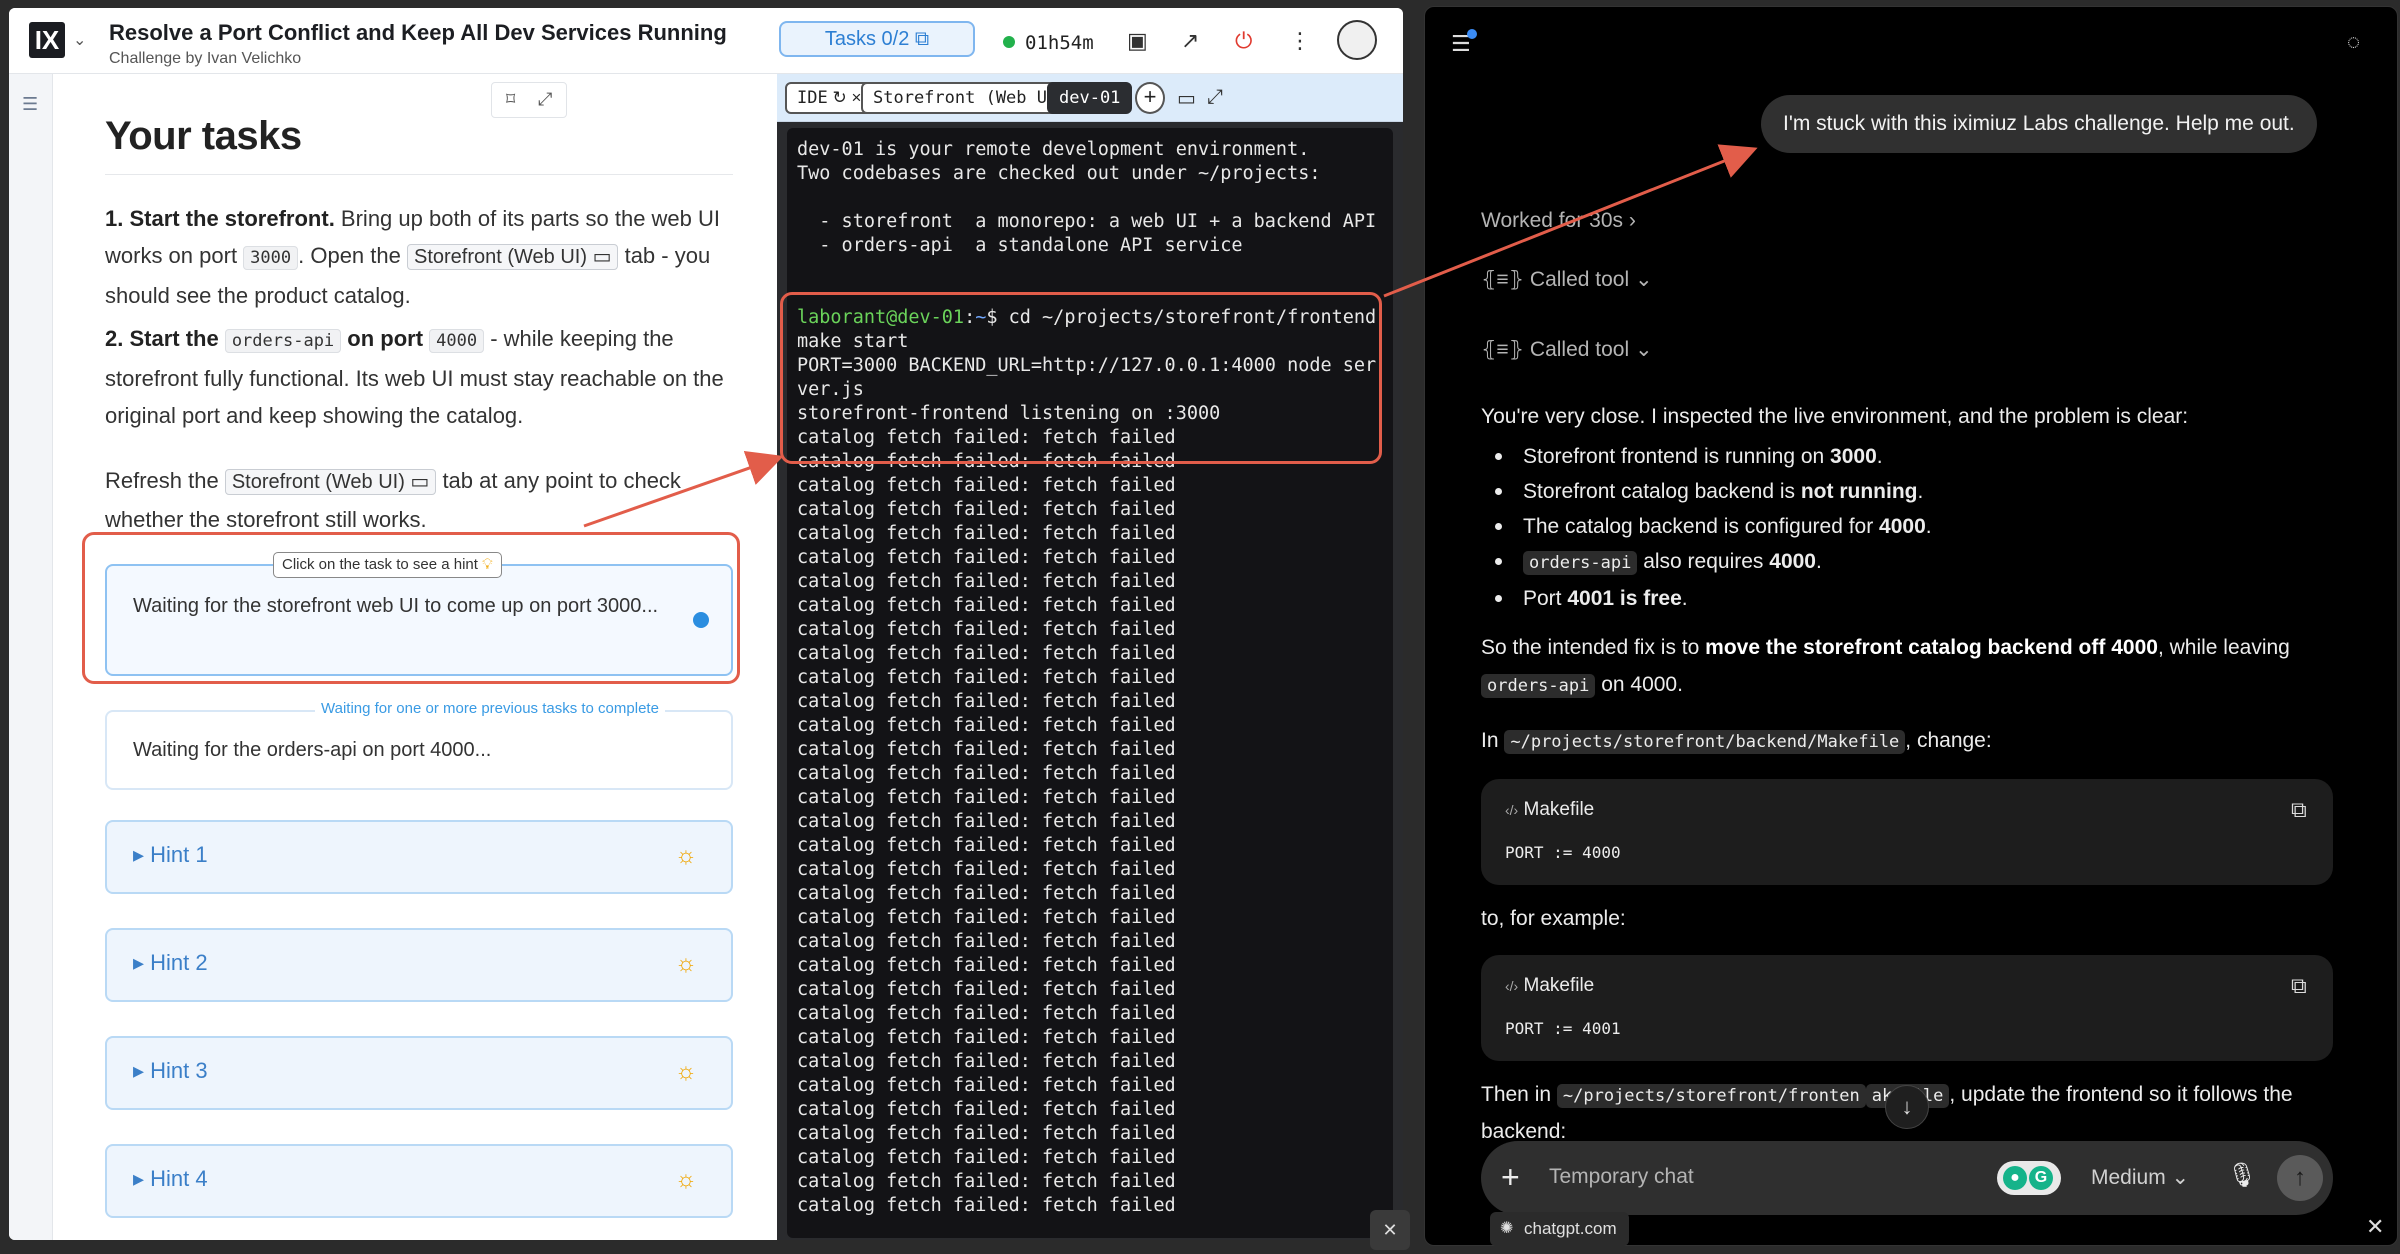 The height and width of the screenshot is (1254, 2400). What do you see at coordinates (1921, 456) in the screenshot?
I see `list-item: Storefront frontend is running on 3000.` at bounding box center [1921, 456].